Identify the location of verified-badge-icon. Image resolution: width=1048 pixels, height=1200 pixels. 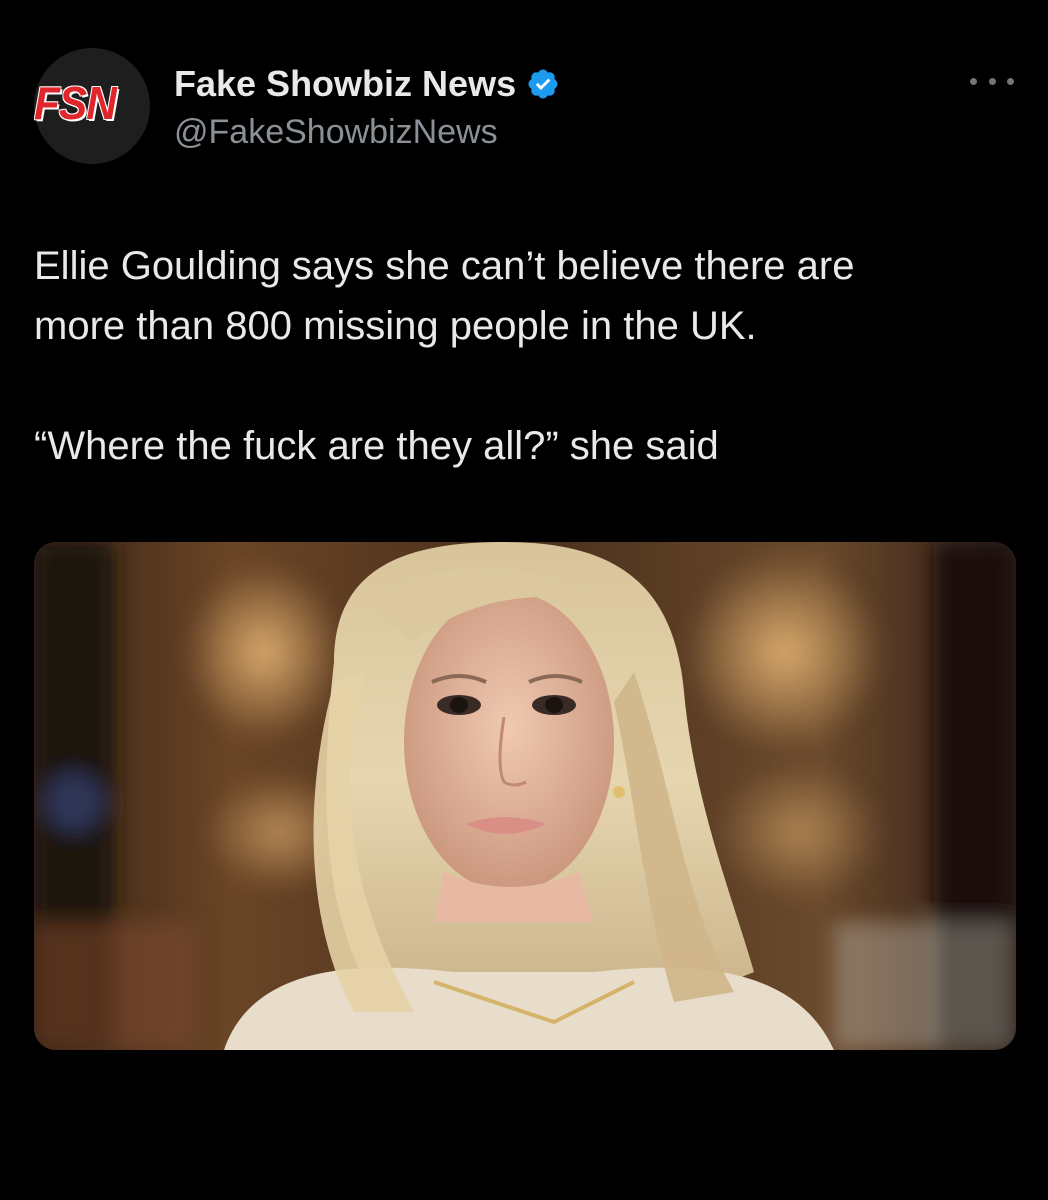
(543, 84).